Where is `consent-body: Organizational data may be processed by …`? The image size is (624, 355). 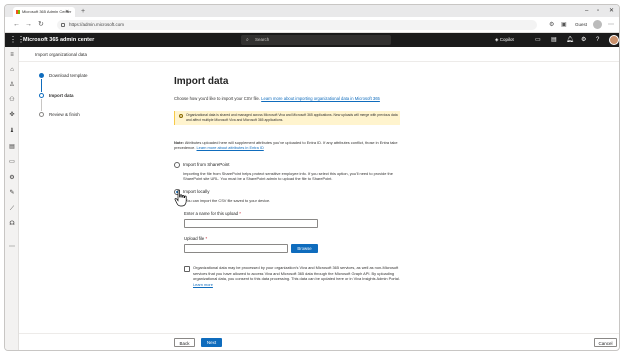 consent-body: Organizational data may be processed by … is located at coordinates (296, 273).